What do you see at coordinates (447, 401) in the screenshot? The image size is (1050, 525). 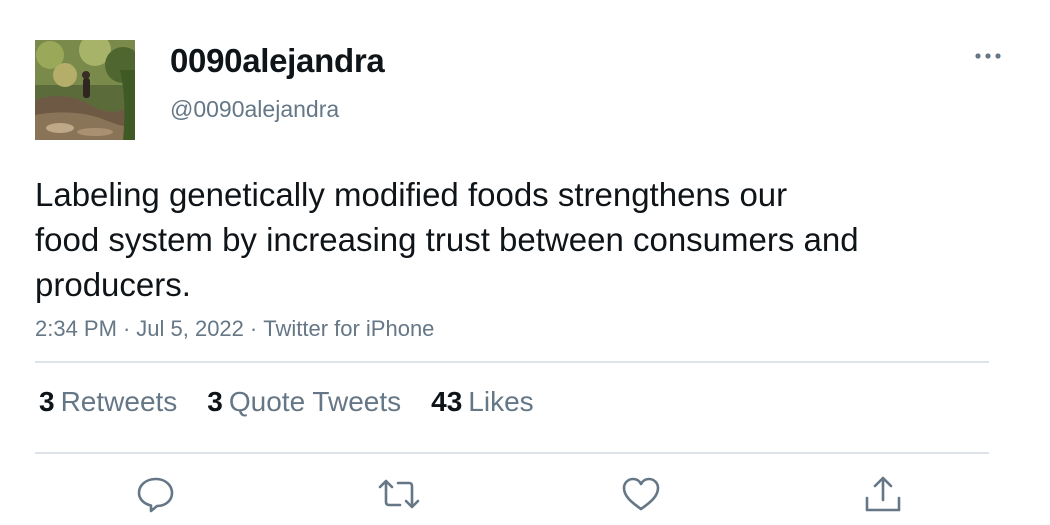 I see `likes-count: 43` at bounding box center [447, 401].